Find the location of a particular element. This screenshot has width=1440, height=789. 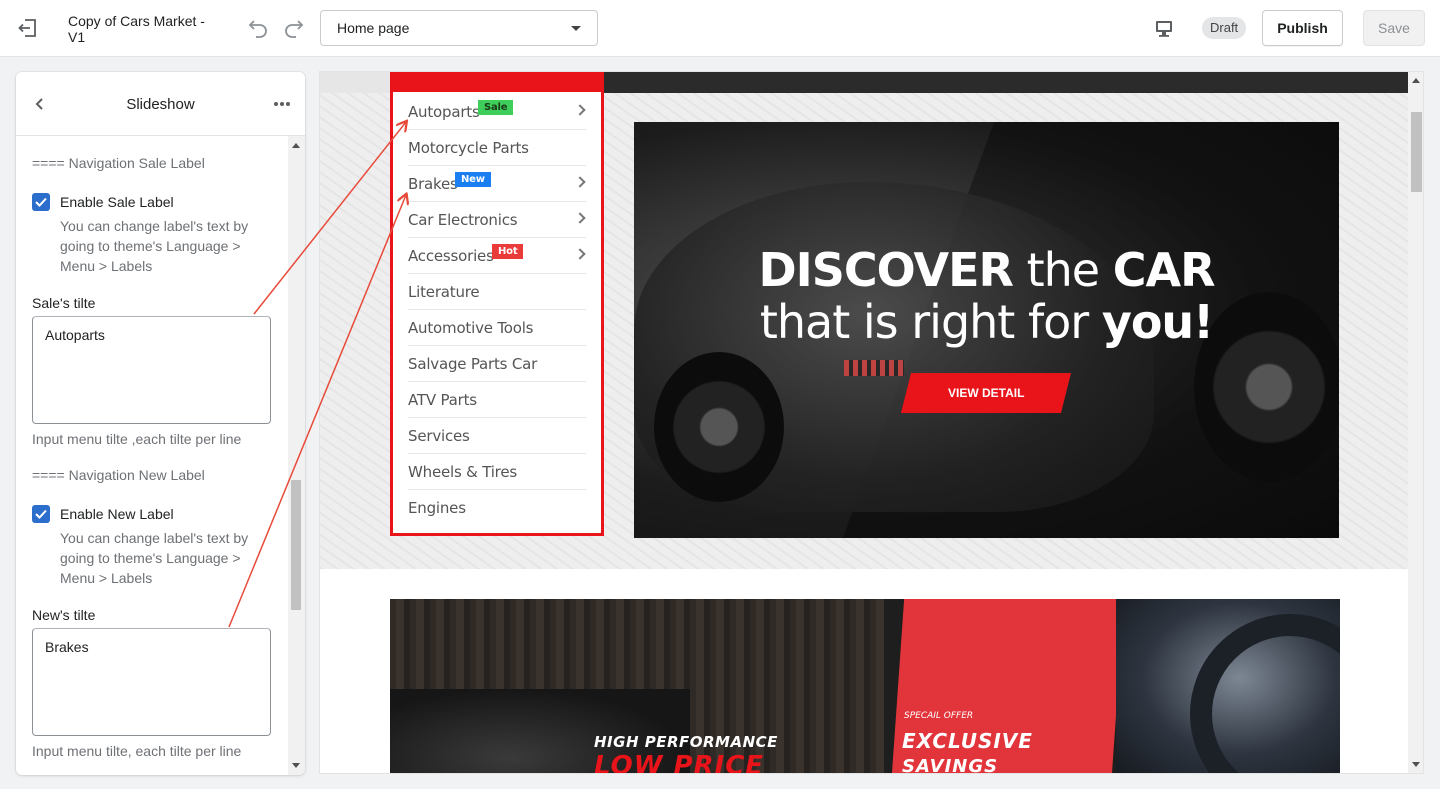

sale-title-textarea: Autoparts is located at coordinates (151, 370).